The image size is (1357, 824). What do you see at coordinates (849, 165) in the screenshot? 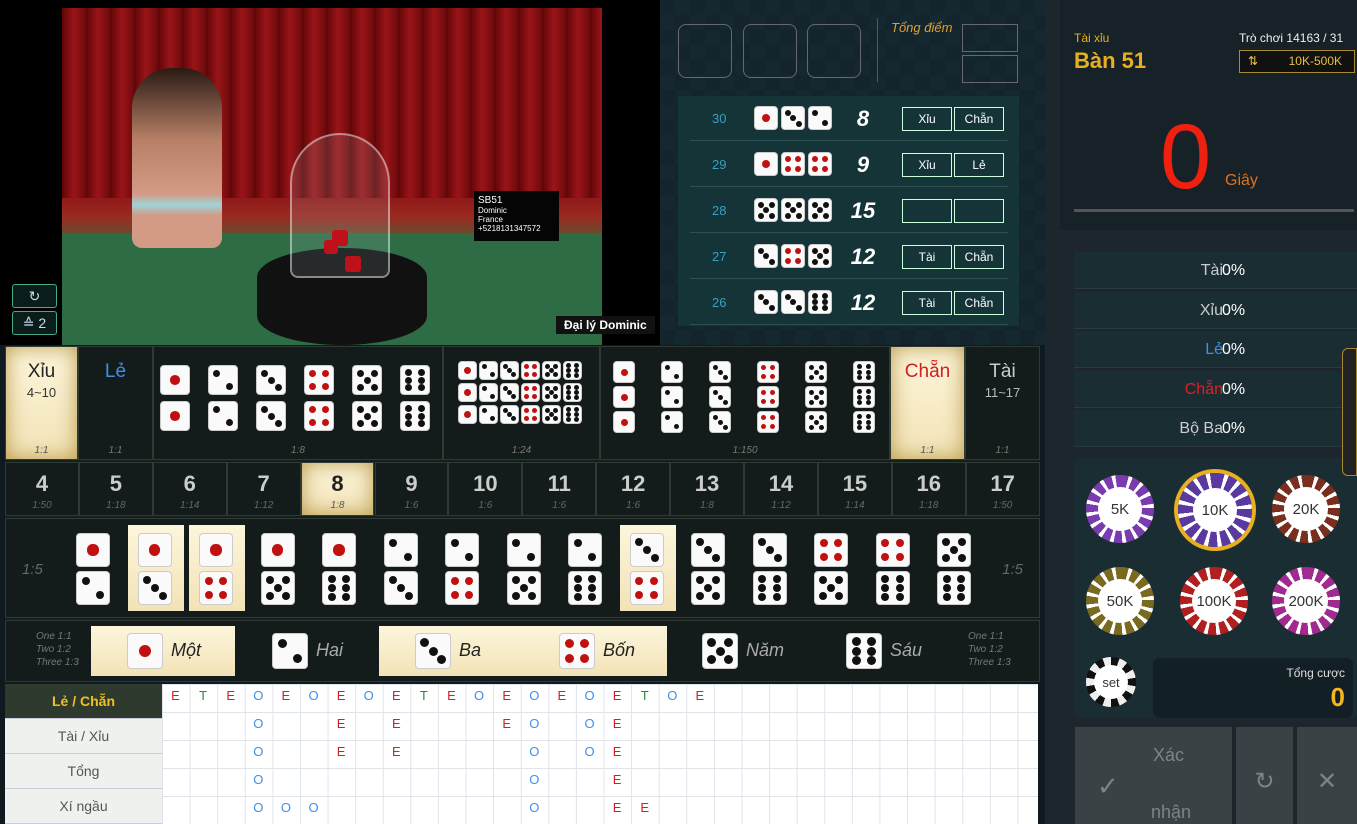
I see `history-row: 29 9 Xỉu Lẻ` at bounding box center [849, 165].